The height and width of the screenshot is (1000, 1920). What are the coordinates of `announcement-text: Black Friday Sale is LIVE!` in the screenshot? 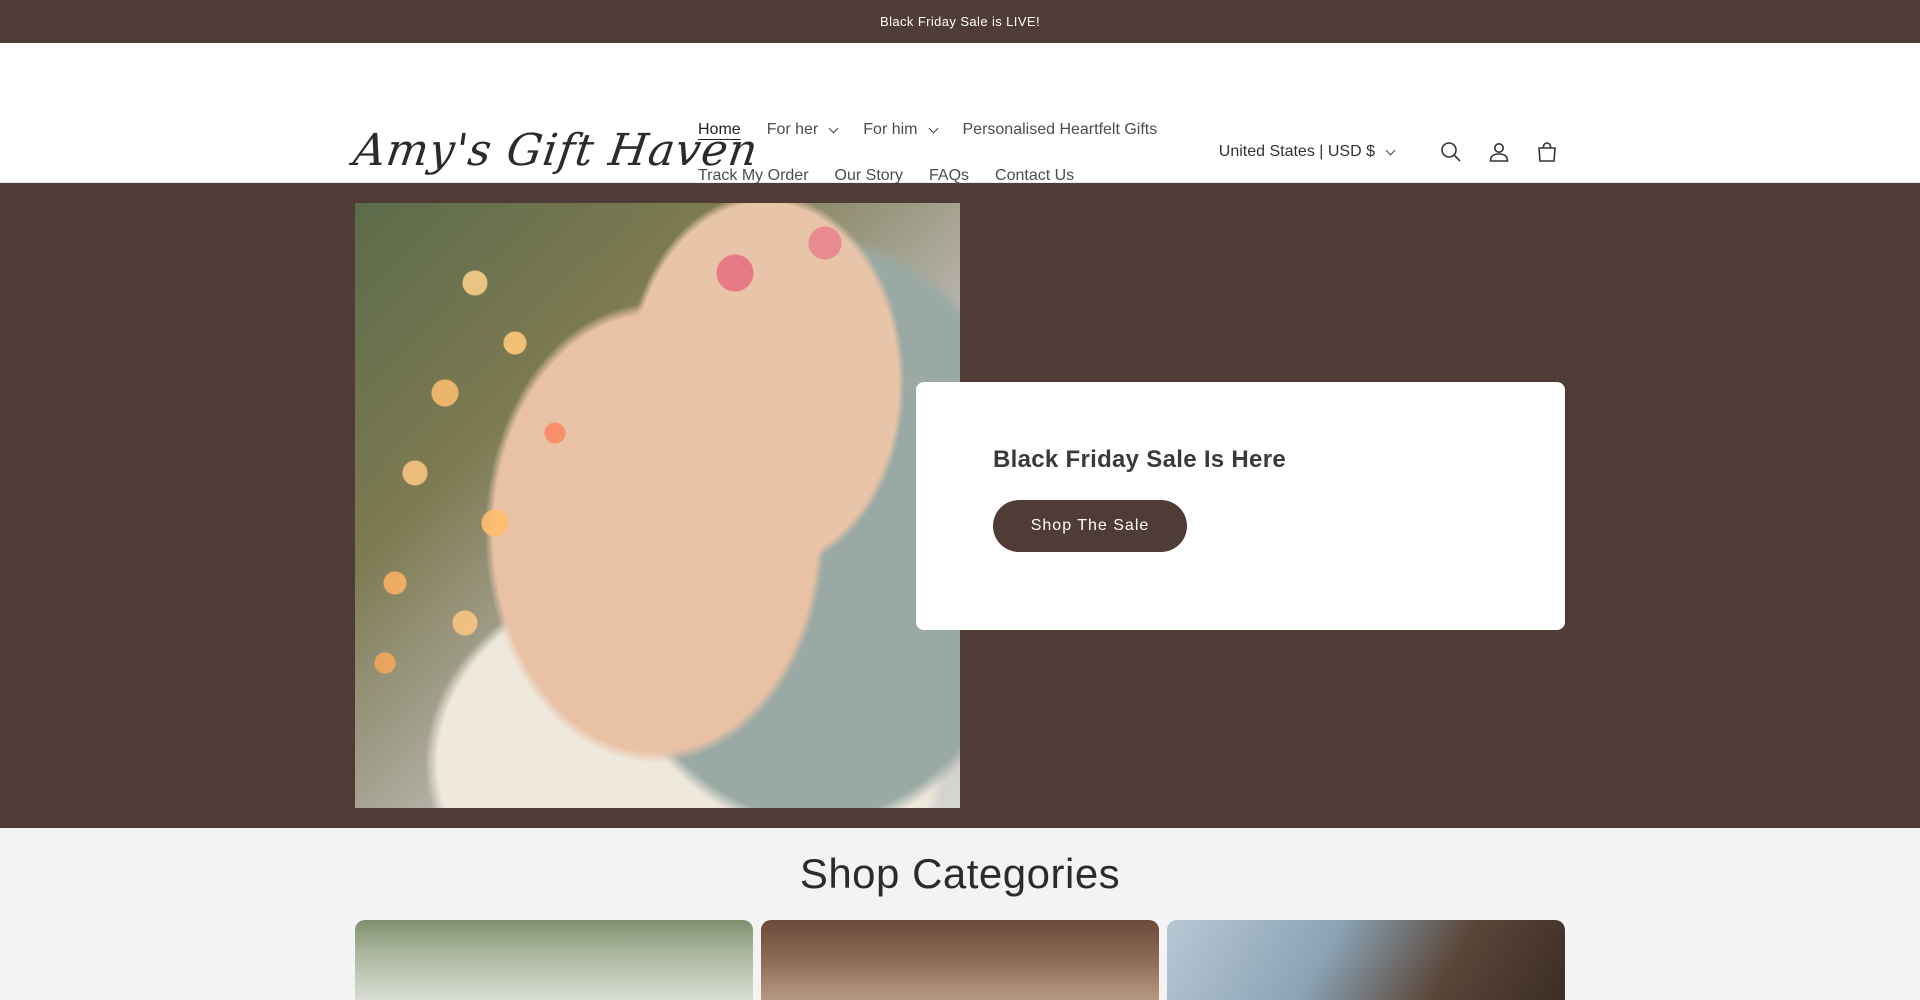 It's located at (960, 21).